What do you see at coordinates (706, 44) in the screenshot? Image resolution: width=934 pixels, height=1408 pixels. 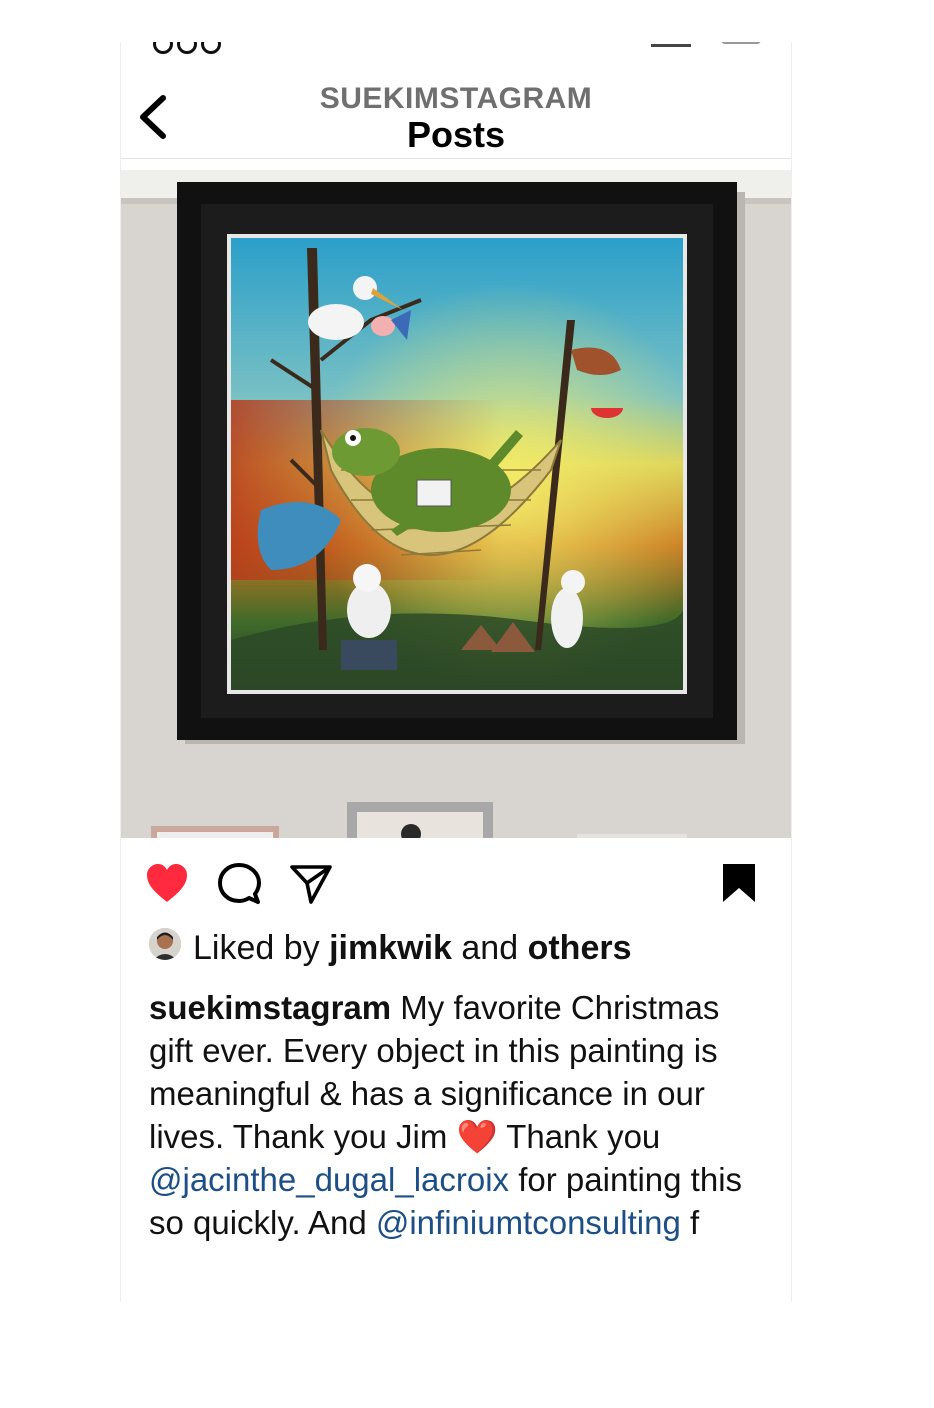 I see `status-bar-right` at bounding box center [706, 44].